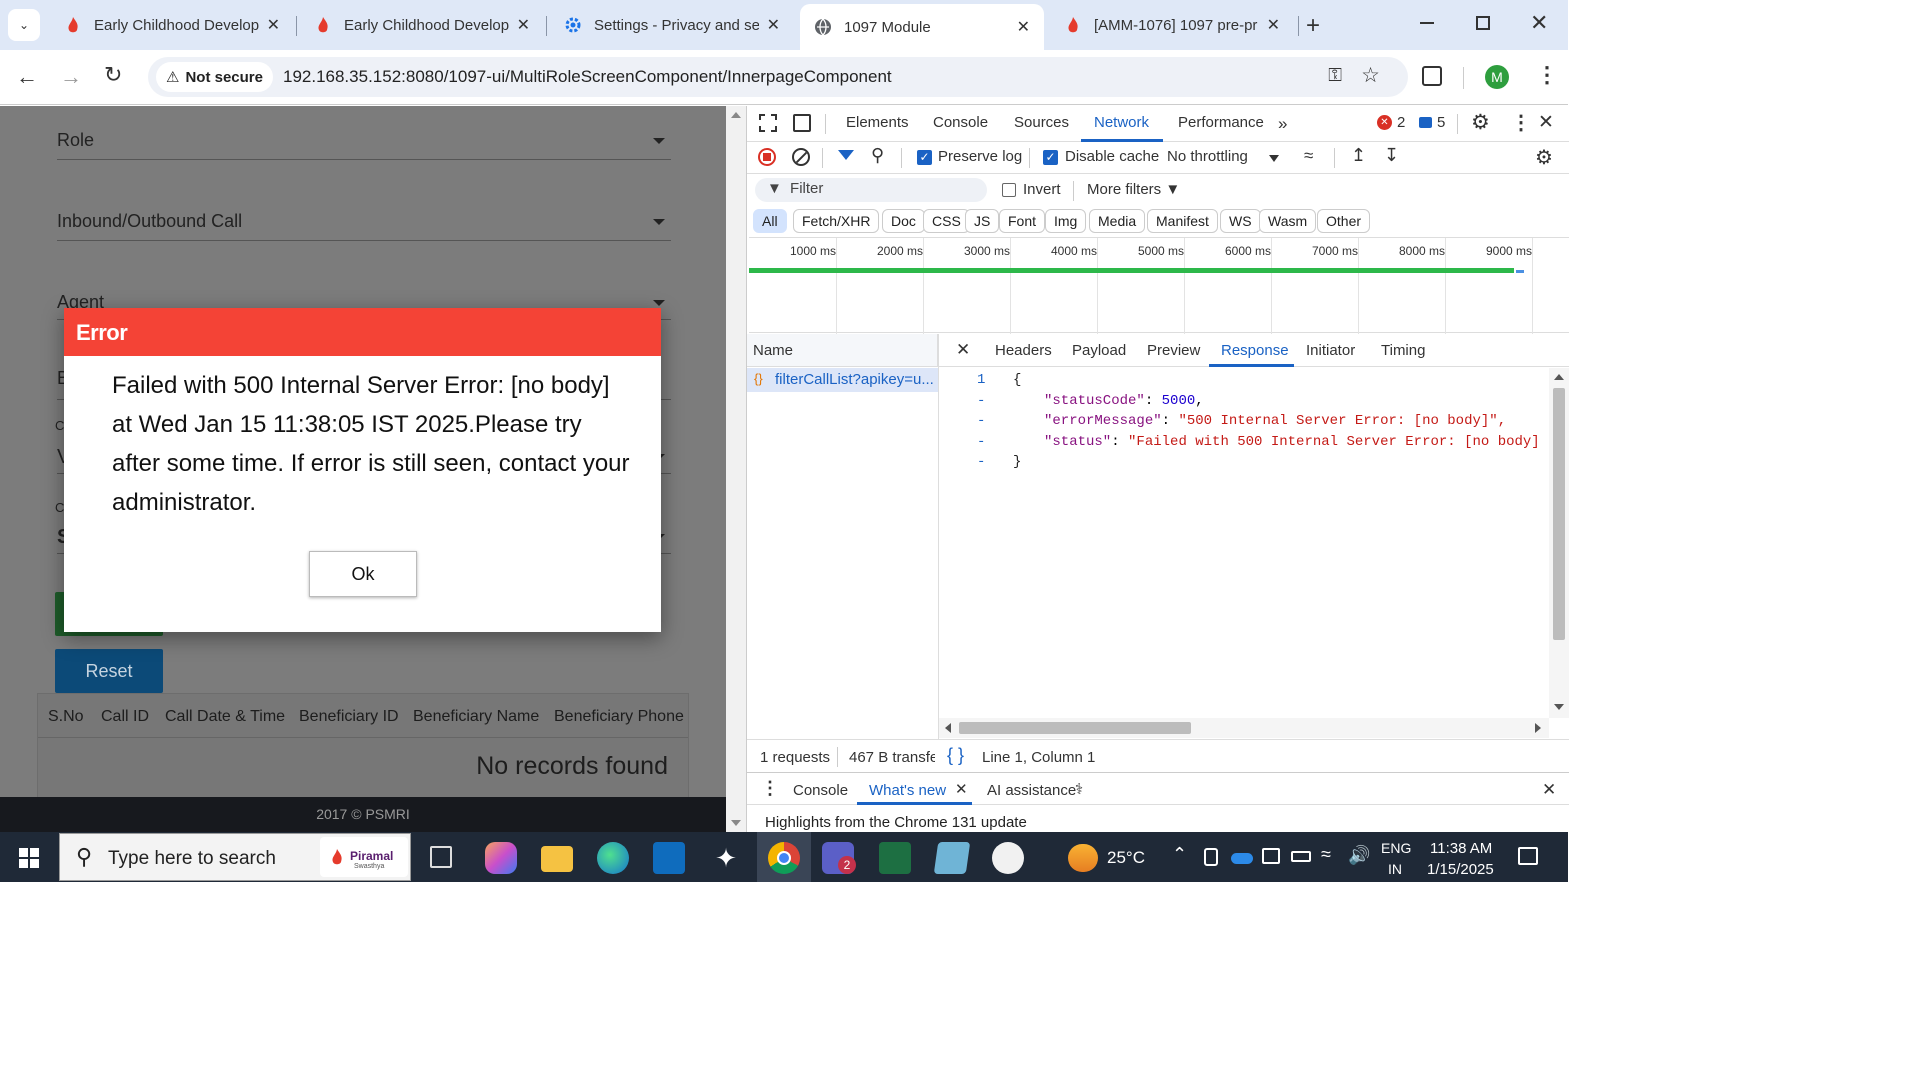 The image size is (1920, 1080). What do you see at coordinates (1179, 854) in the screenshot?
I see `chevron-up-icon: ⌃` at bounding box center [1179, 854].